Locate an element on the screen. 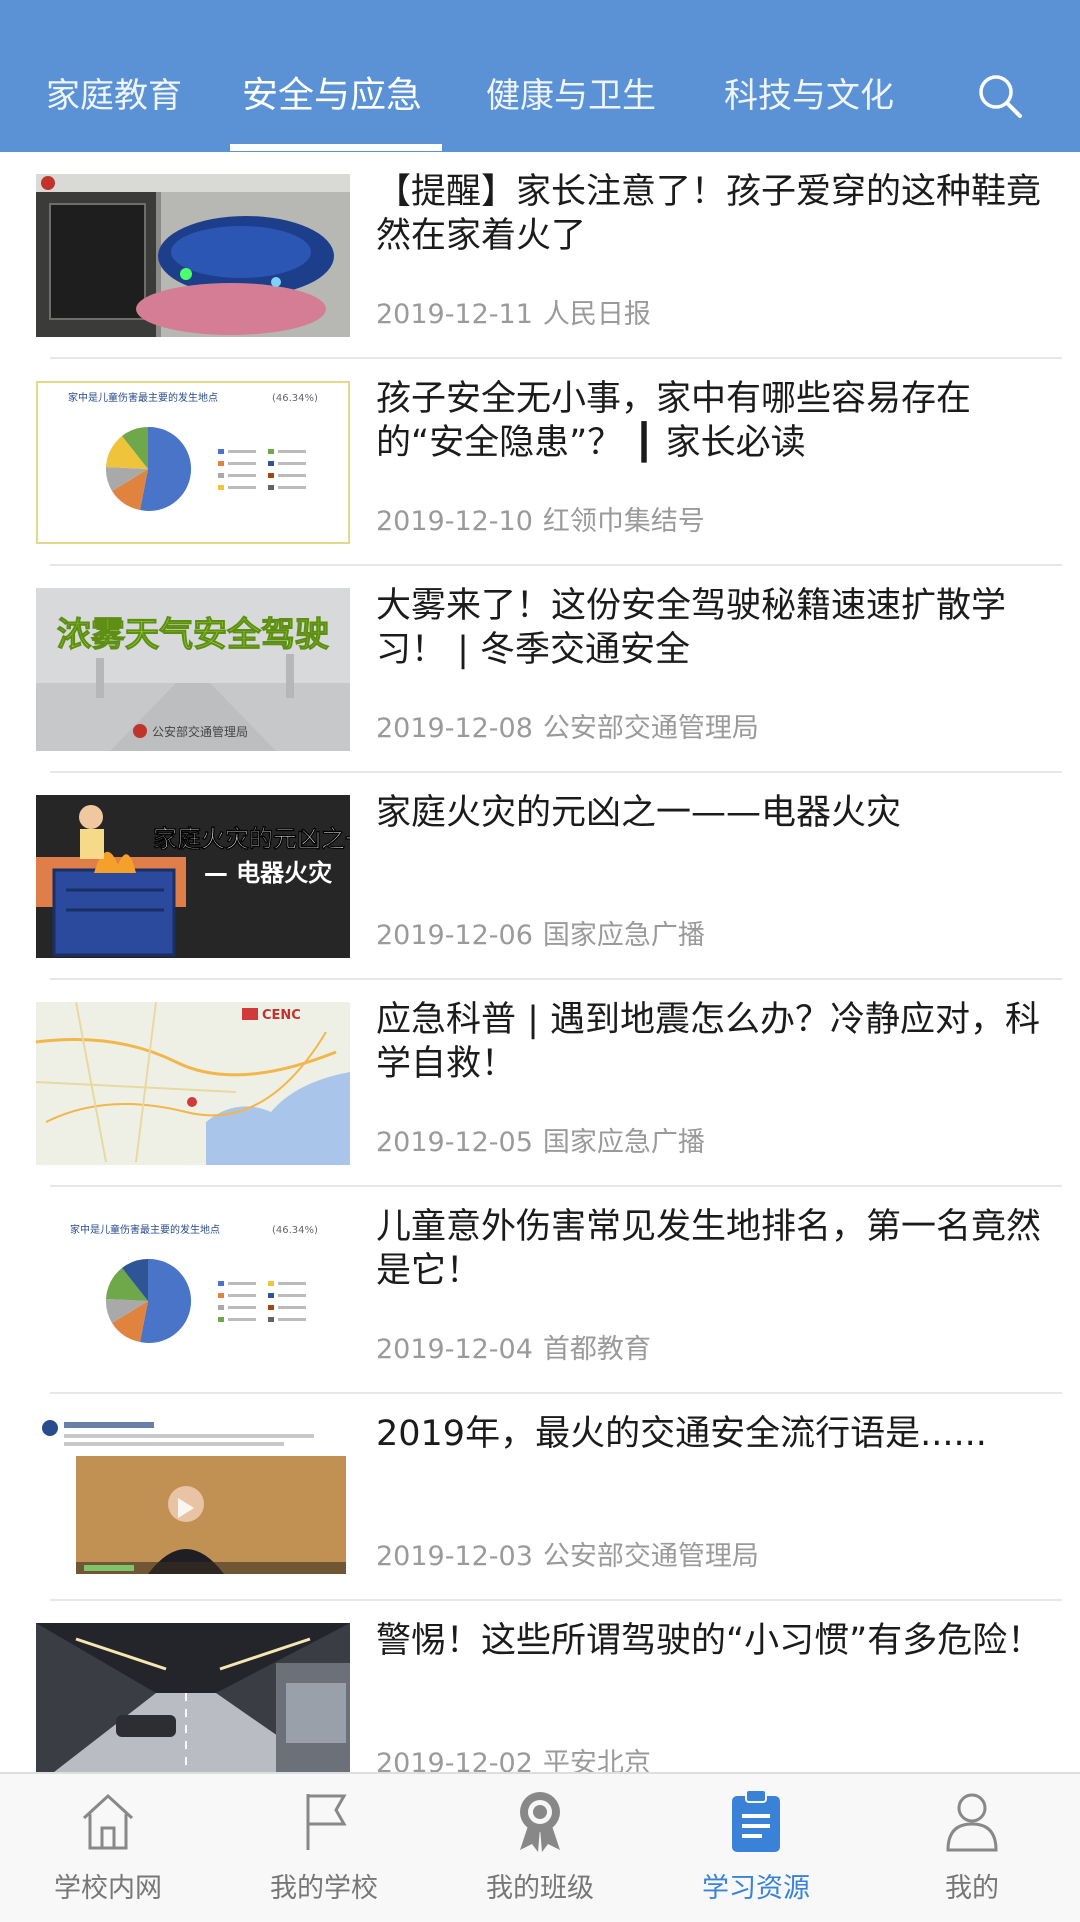  bottom-tab-label: 学习资源 is located at coordinates (756, 1888).